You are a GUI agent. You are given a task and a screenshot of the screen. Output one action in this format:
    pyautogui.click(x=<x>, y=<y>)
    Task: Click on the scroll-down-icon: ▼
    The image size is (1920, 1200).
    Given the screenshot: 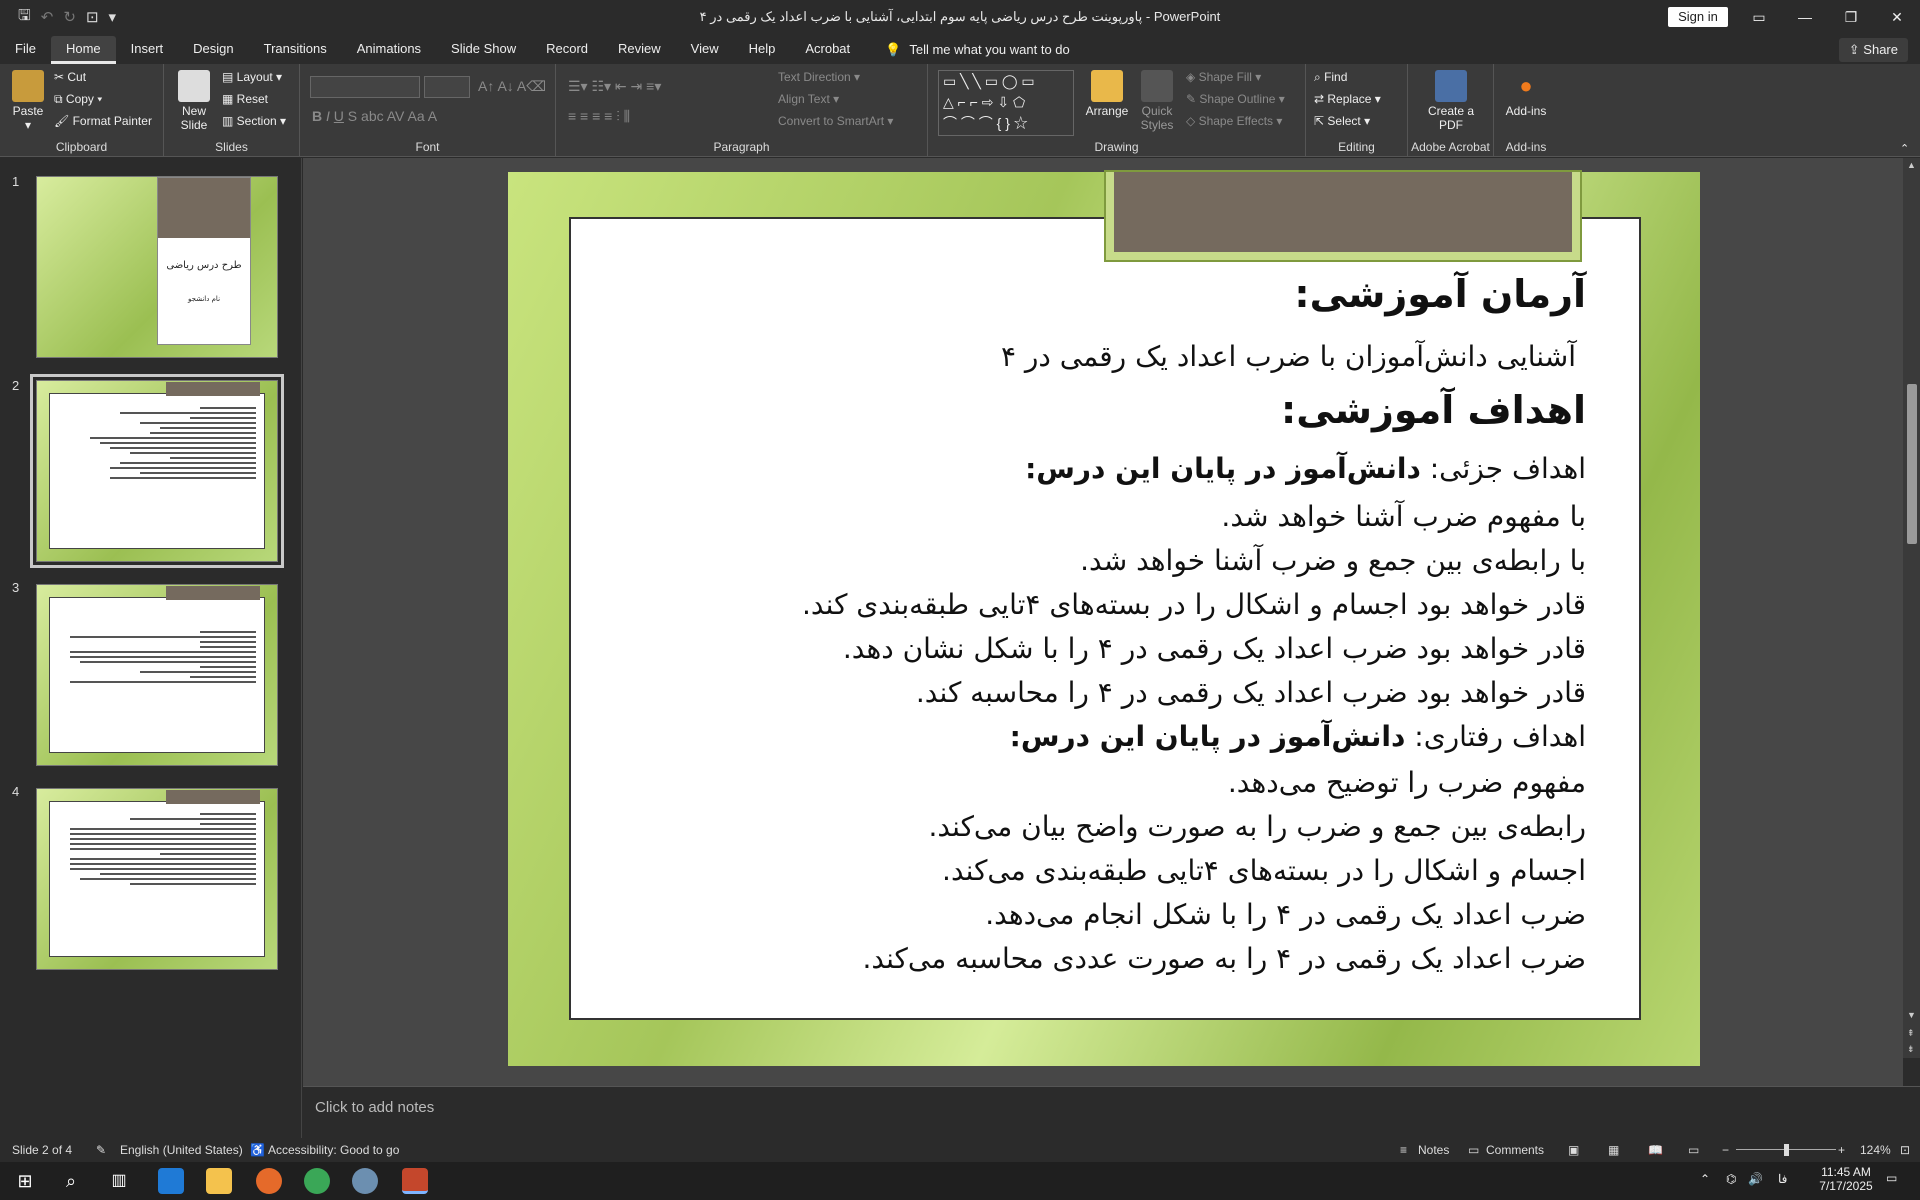 What is the action you would take?
    pyautogui.click(x=1911, y=1015)
    